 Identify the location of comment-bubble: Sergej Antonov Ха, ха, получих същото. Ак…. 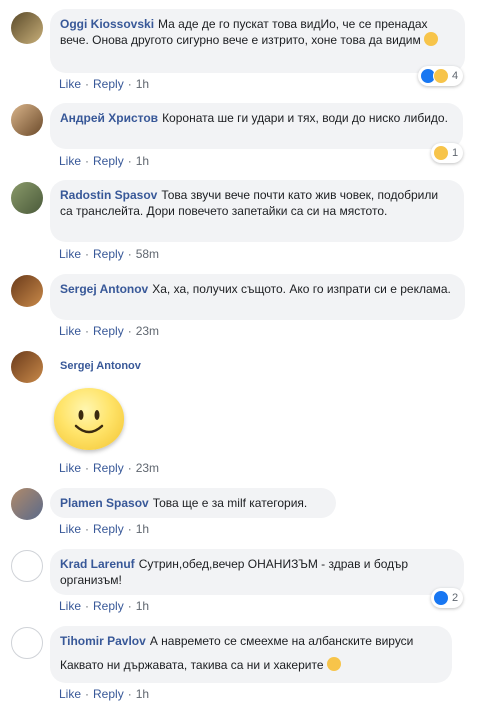
(257, 297).